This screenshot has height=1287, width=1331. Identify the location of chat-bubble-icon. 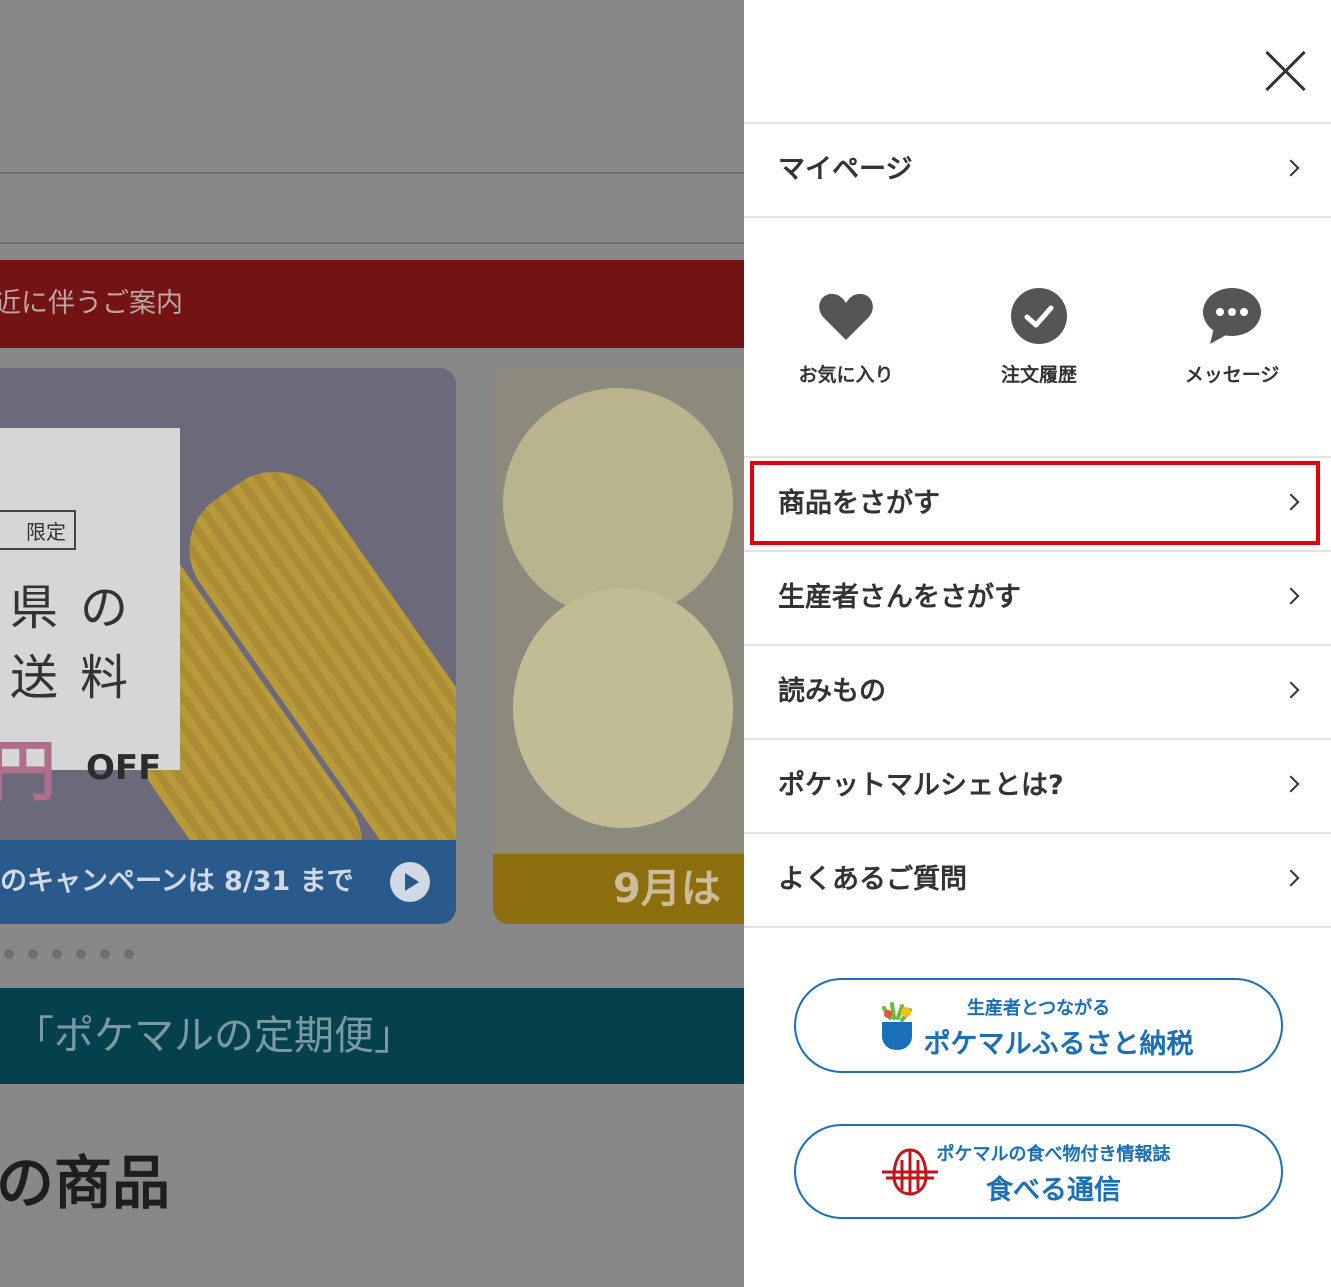
(1232, 316).